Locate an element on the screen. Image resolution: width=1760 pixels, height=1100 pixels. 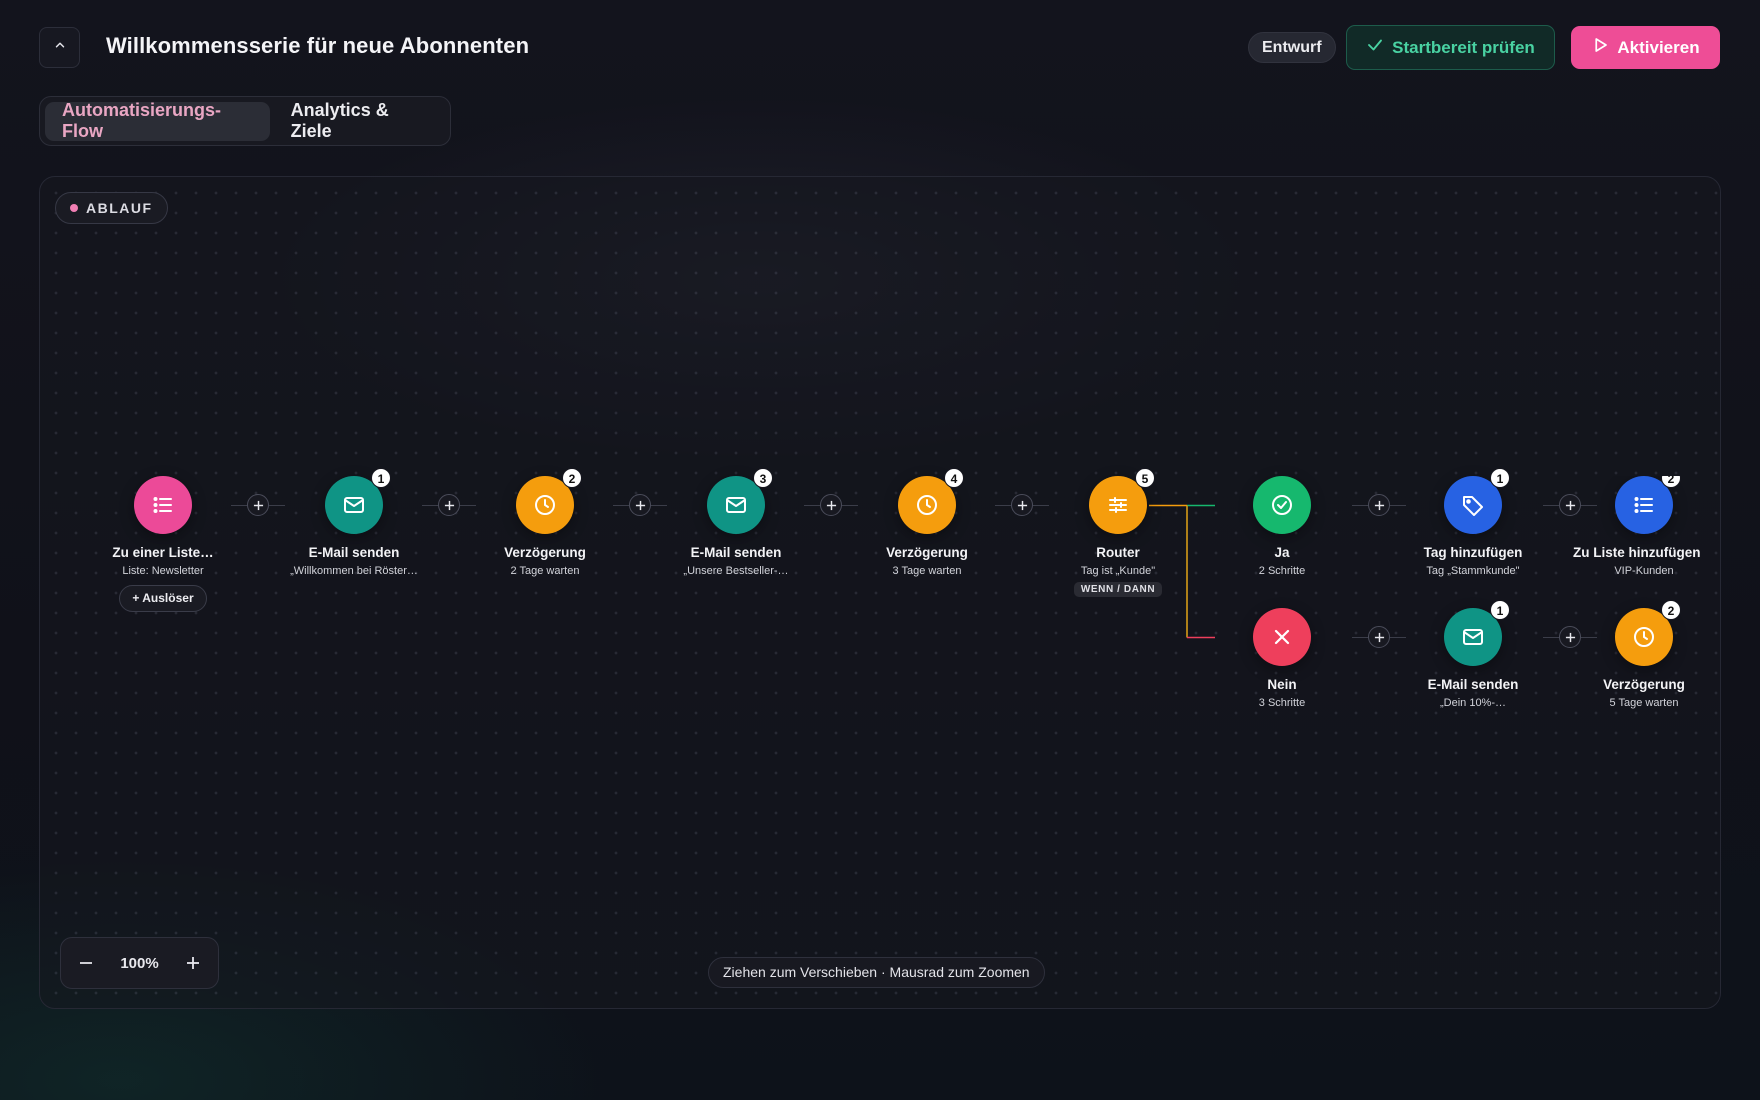
zoom-in-button is located at coordinates (193, 963).